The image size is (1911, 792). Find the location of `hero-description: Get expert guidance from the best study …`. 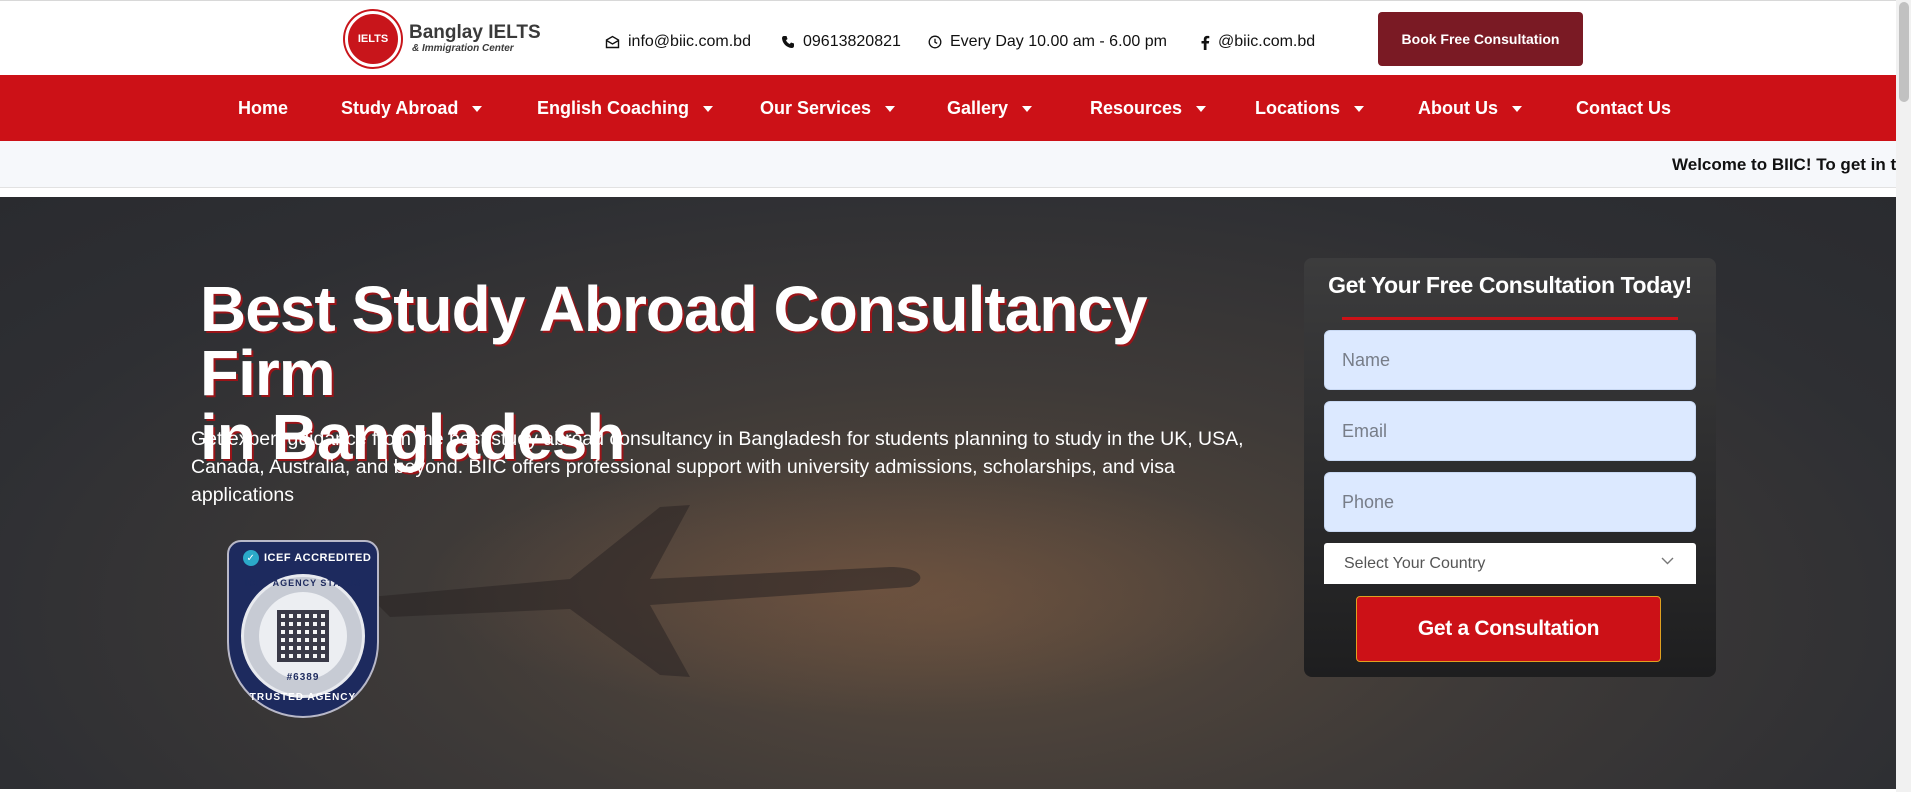

hero-description: Get expert guidance from the best study … is located at coordinates (717, 467).